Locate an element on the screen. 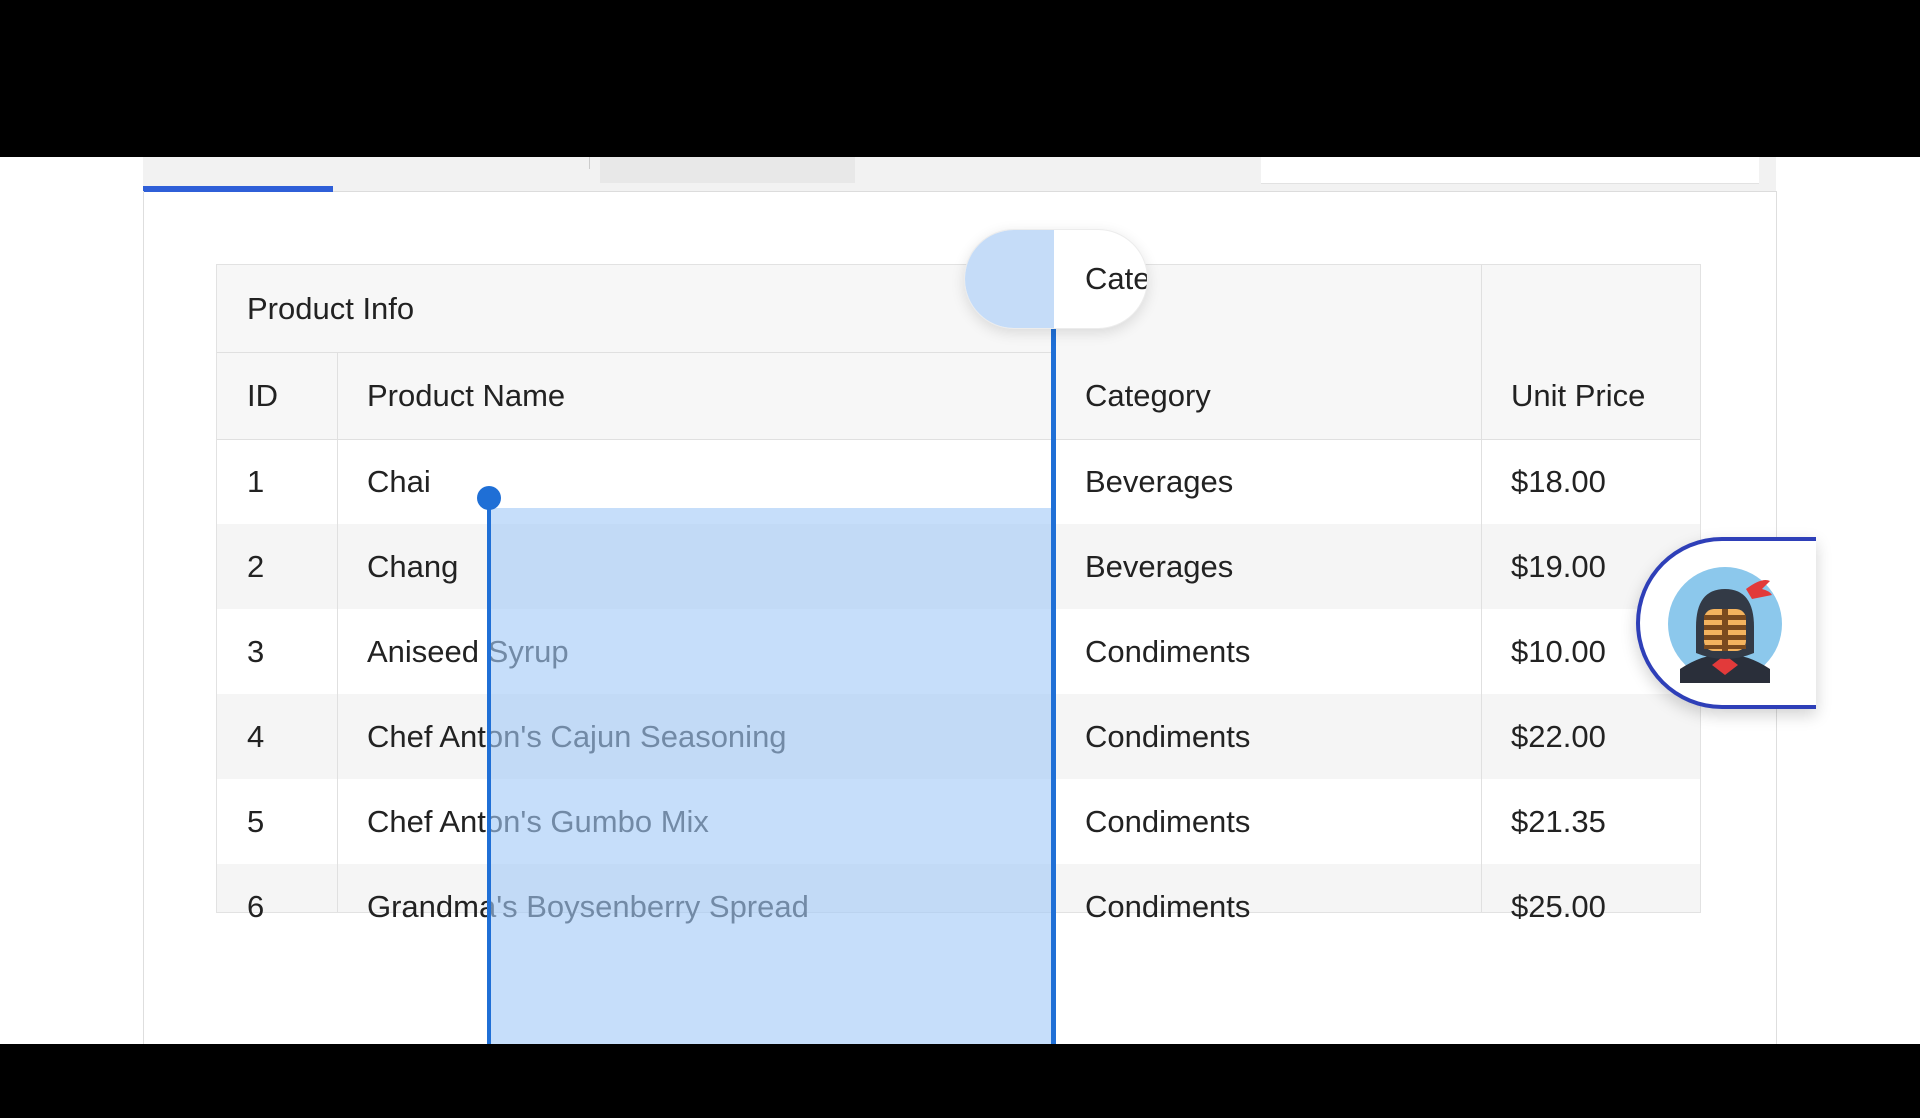 This screenshot has height=1118, width=1920. cell-unit-price: $21.35 is located at coordinates (1558, 821).